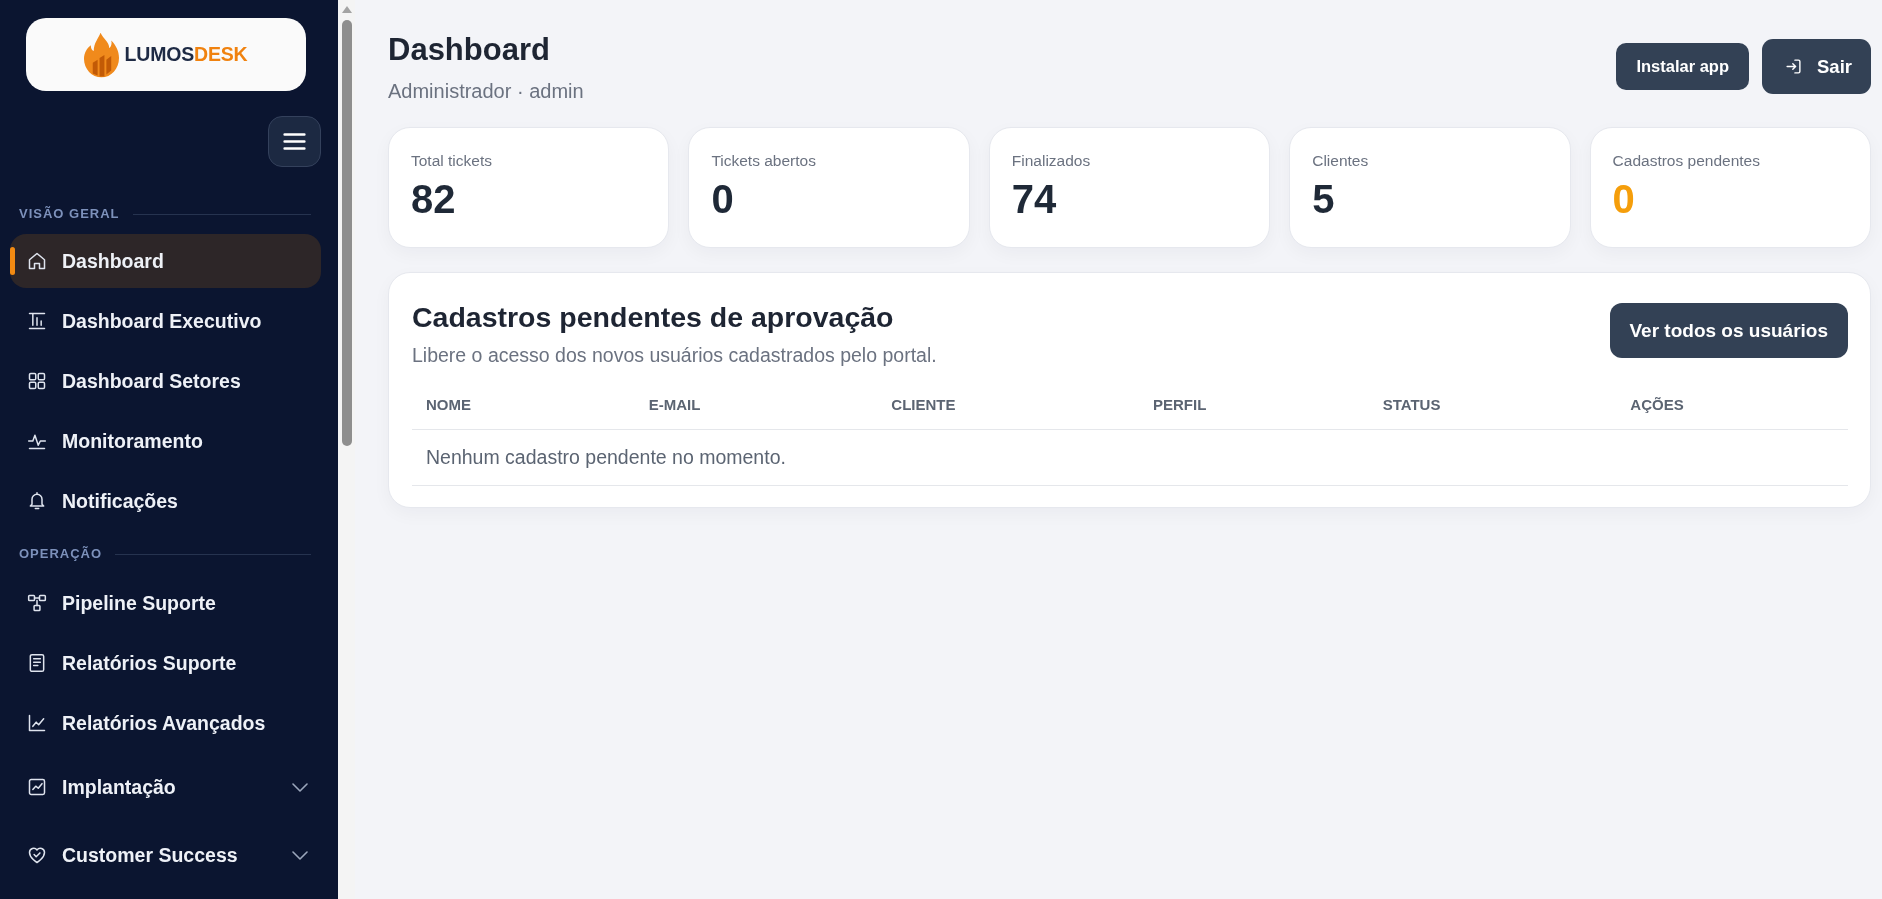 This screenshot has height=899, width=1882. What do you see at coordinates (653, 317) in the screenshot?
I see `panel-title: Cadastros pendentes de aprovação` at bounding box center [653, 317].